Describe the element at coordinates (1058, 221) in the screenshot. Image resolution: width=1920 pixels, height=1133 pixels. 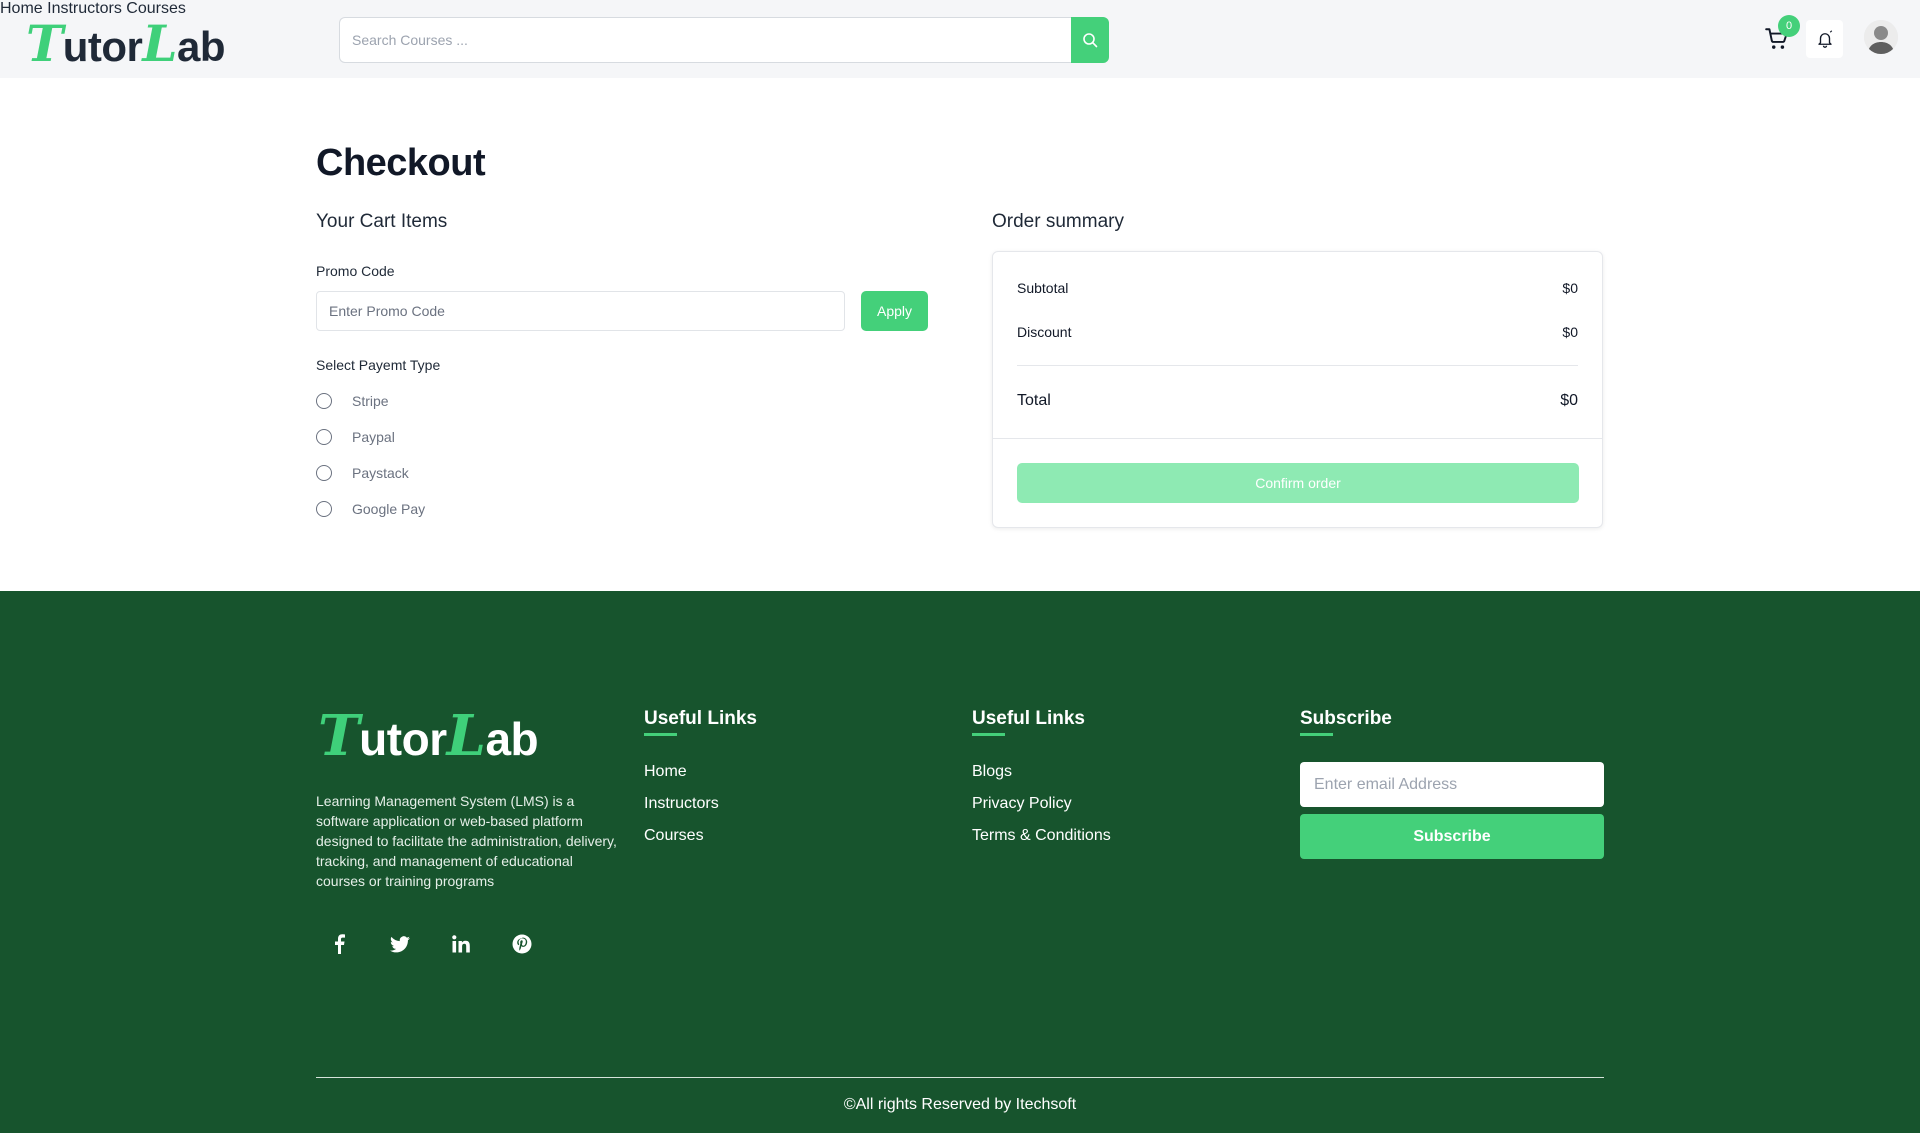
I see `order-summary-heading: Order summary` at that location.